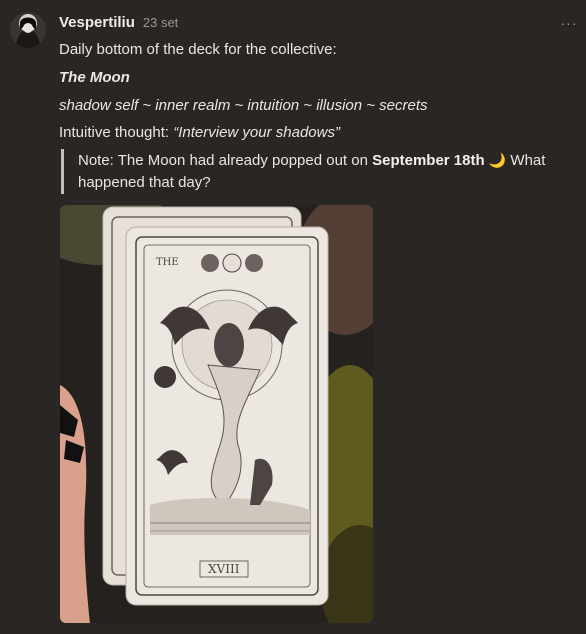 This screenshot has width=586, height=634. I want to click on post-date: 23 set, so click(160, 22).